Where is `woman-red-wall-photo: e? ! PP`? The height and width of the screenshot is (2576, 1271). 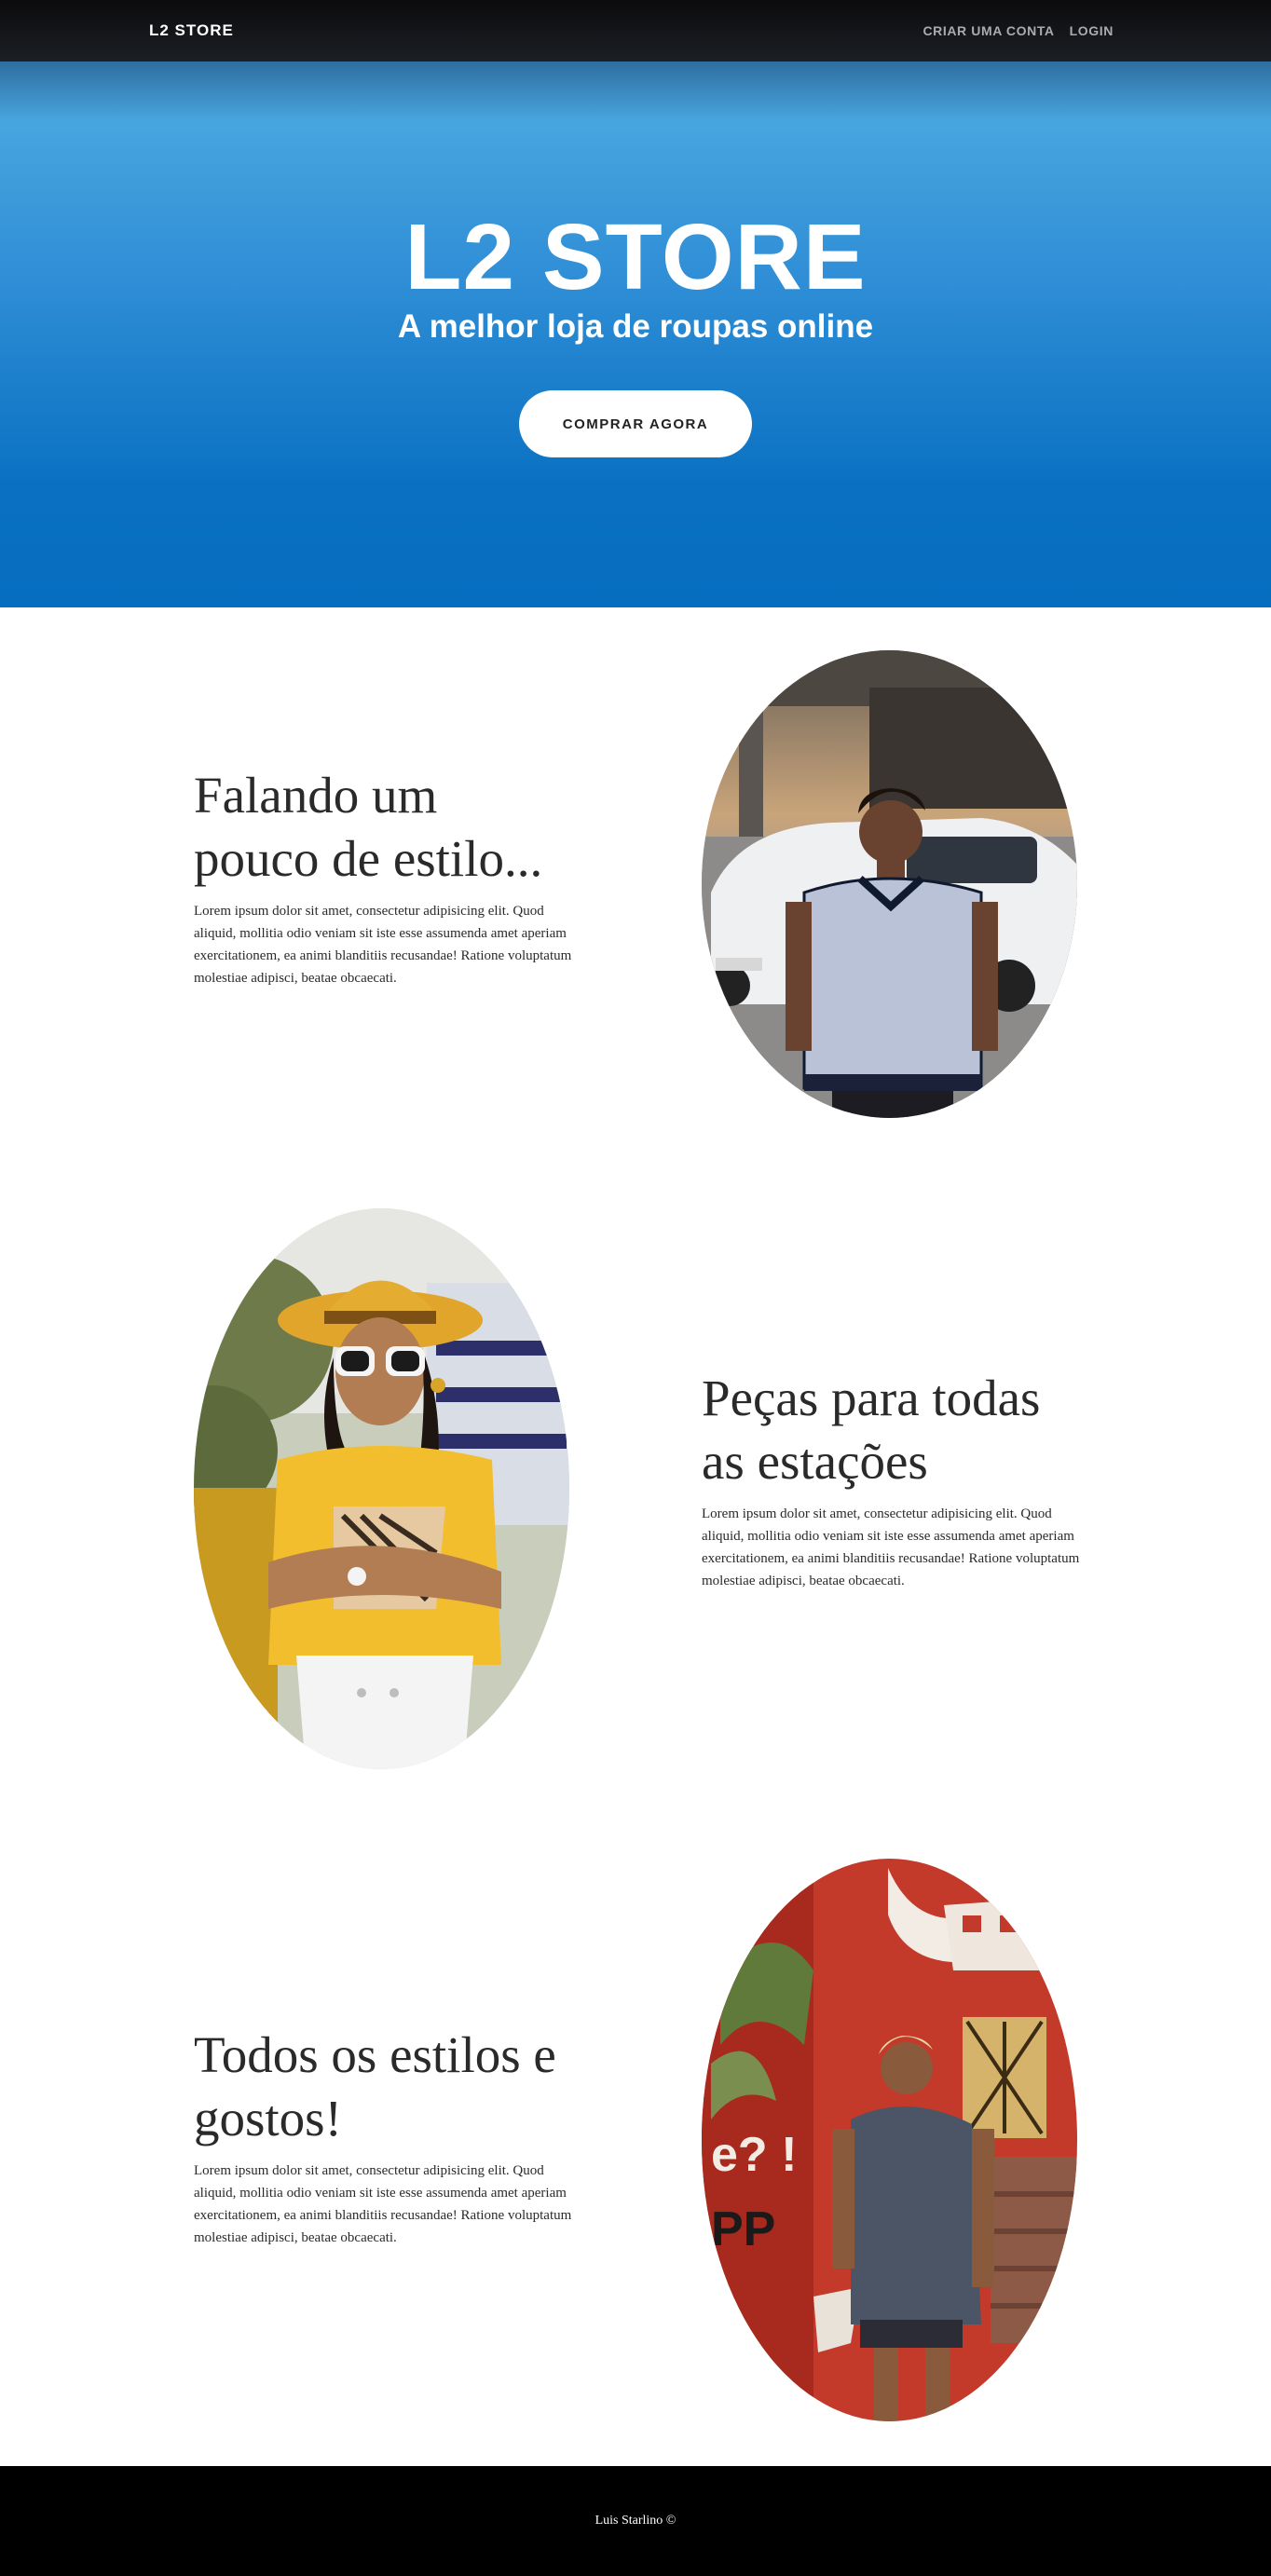
woman-red-wall-photo: e? ! PP is located at coordinates (889, 2140).